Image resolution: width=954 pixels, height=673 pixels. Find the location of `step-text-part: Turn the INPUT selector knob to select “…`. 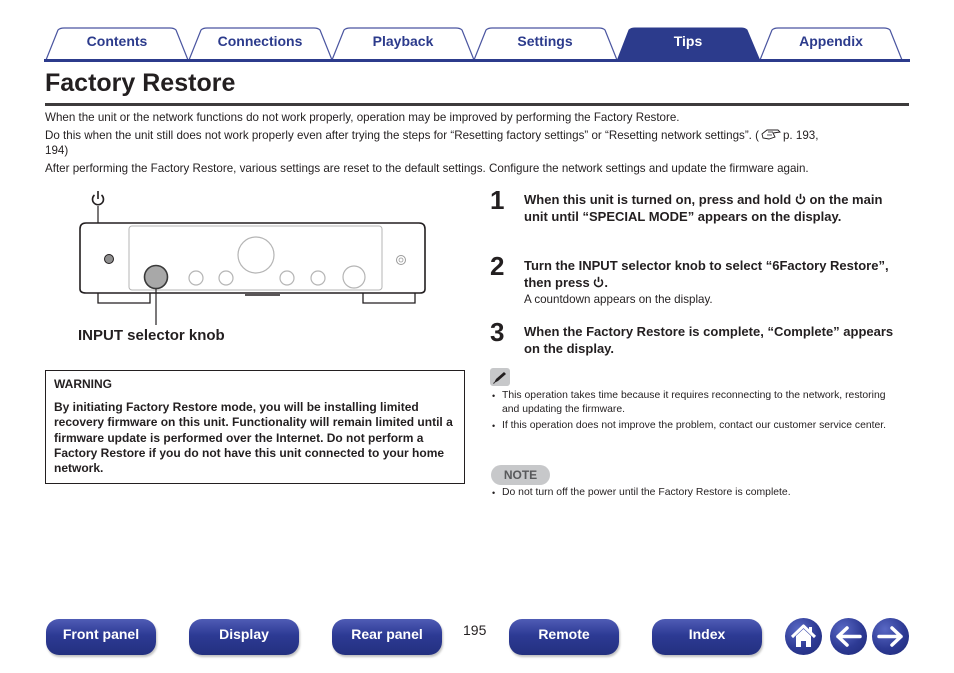

step-text-part: Turn the INPUT selector knob to select “… is located at coordinates (706, 274).